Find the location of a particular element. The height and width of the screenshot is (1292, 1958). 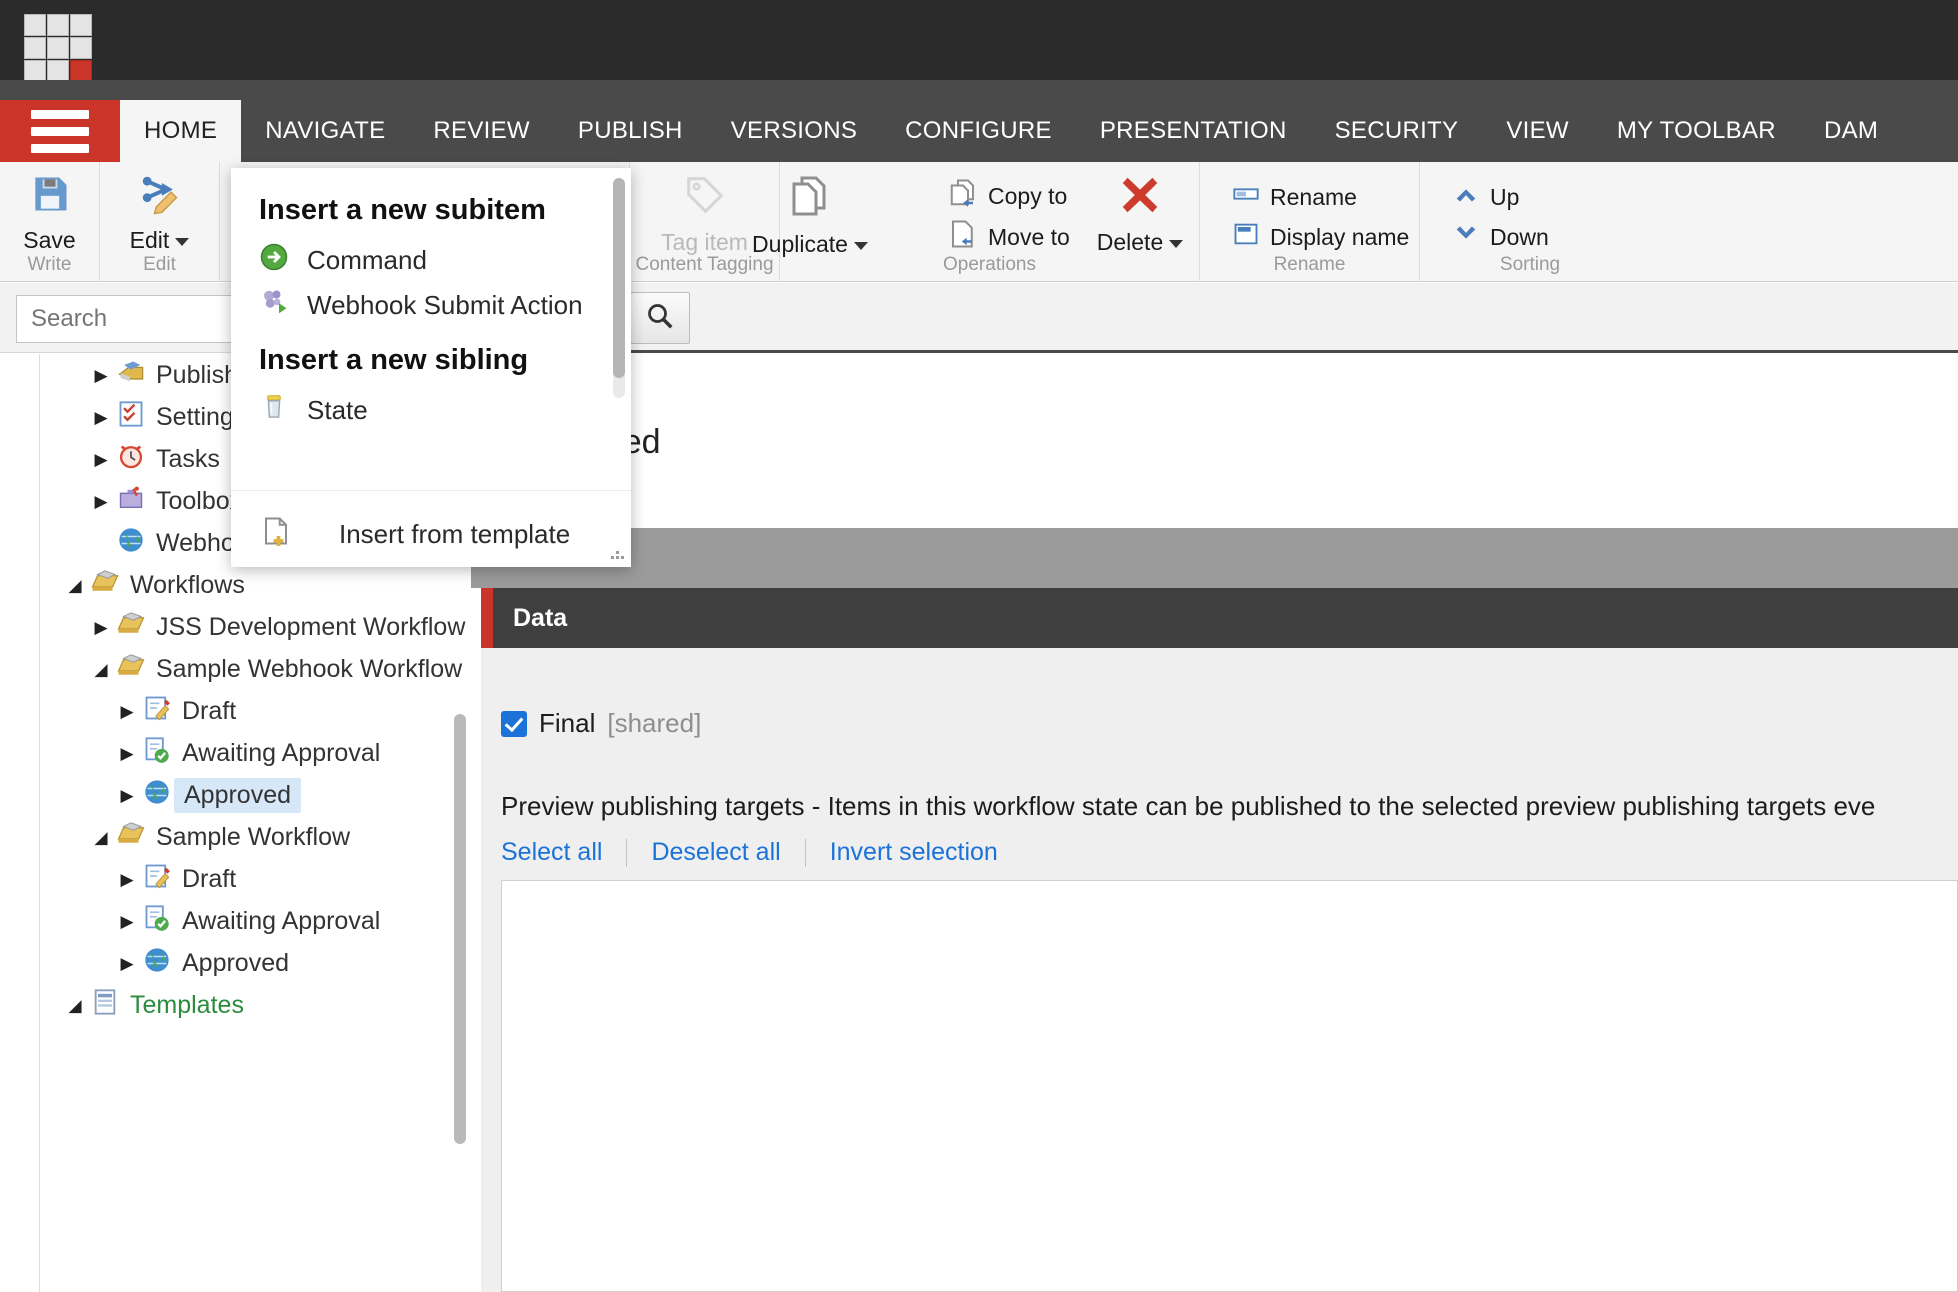

rename-icon is located at coordinates (1246, 197).